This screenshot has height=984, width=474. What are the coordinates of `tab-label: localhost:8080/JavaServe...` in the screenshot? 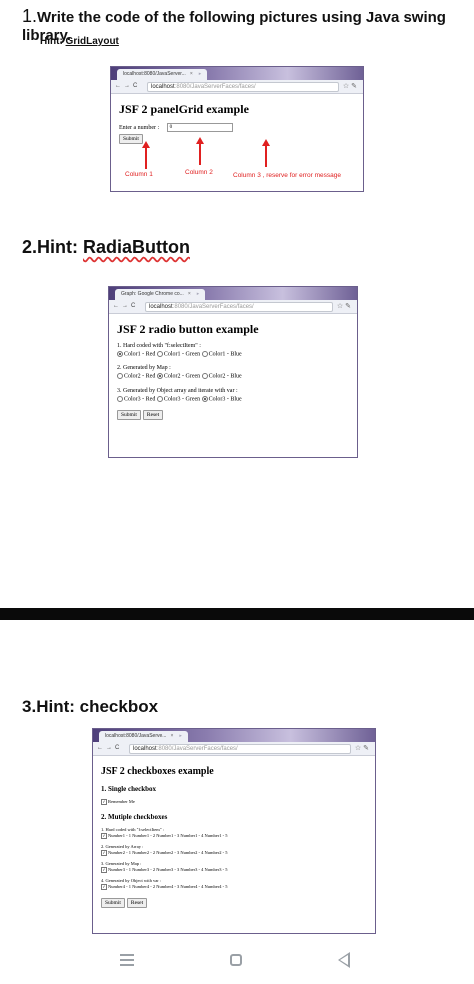 It's located at (136, 736).